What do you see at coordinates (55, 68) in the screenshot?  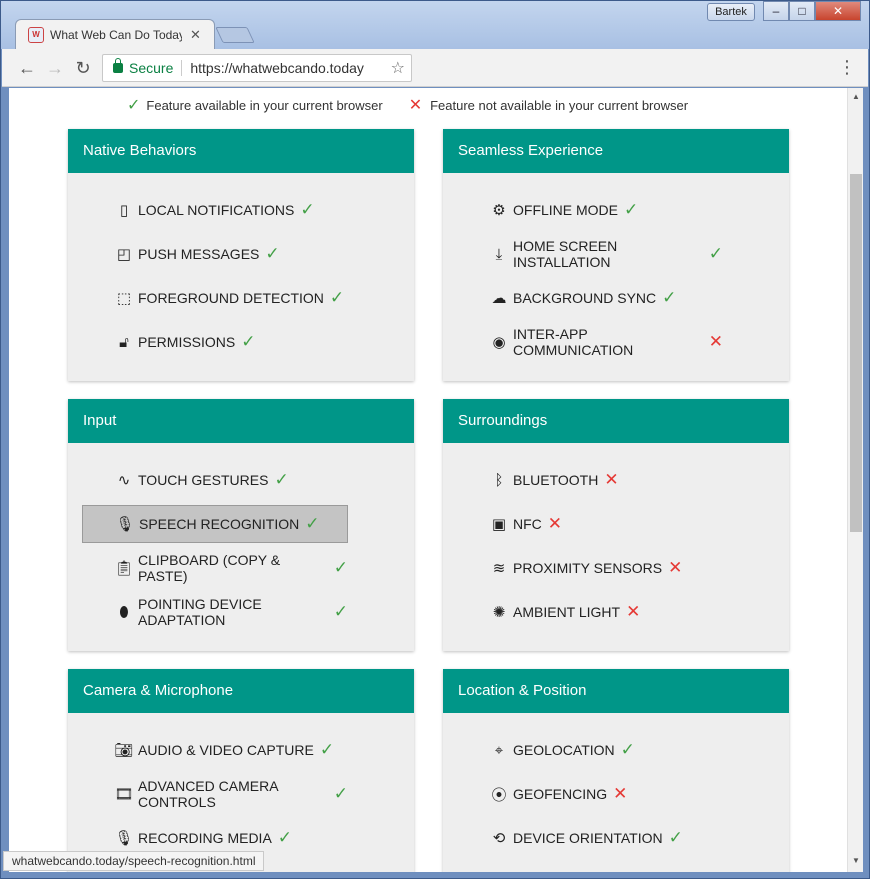 I see `forward-arrow-icon: →` at bounding box center [55, 68].